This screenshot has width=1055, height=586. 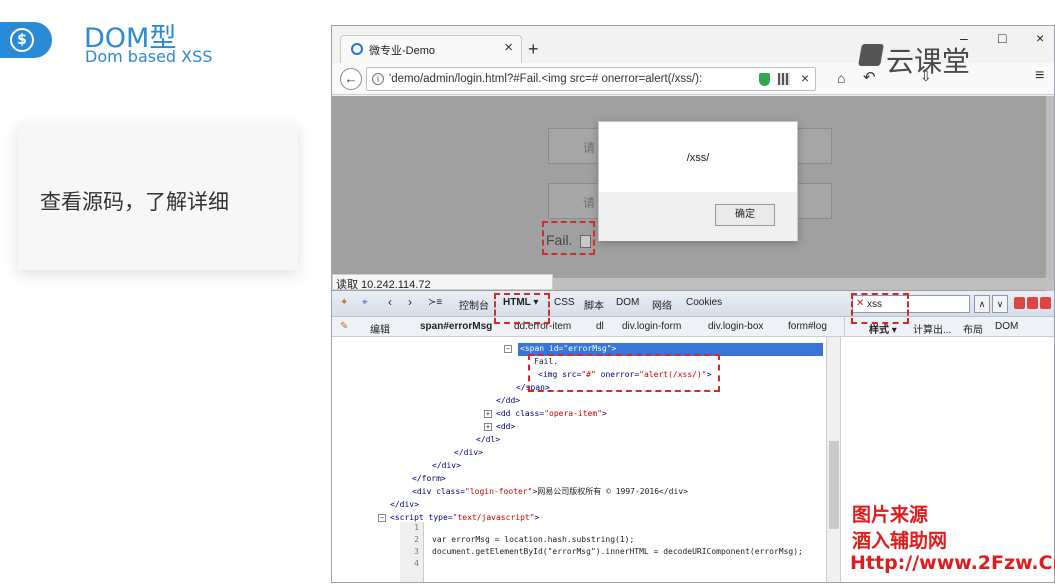 I want to click on line-number: 2, so click(x=416, y=539).